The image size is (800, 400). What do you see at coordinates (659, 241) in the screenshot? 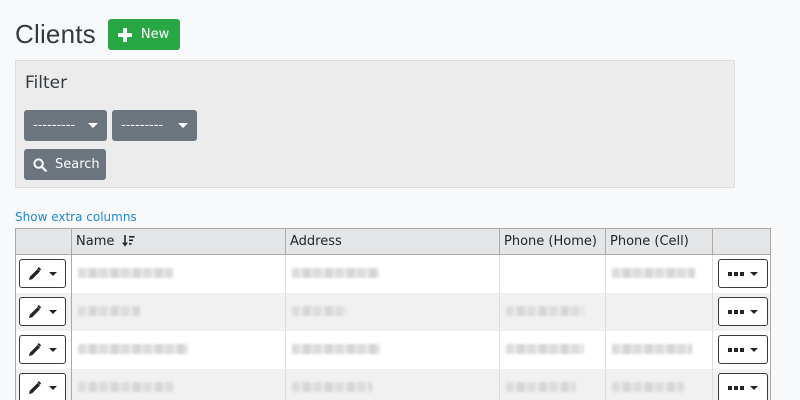
I see `header-phone-cell: Phone (Cell)` at bounding box center [659, 241].